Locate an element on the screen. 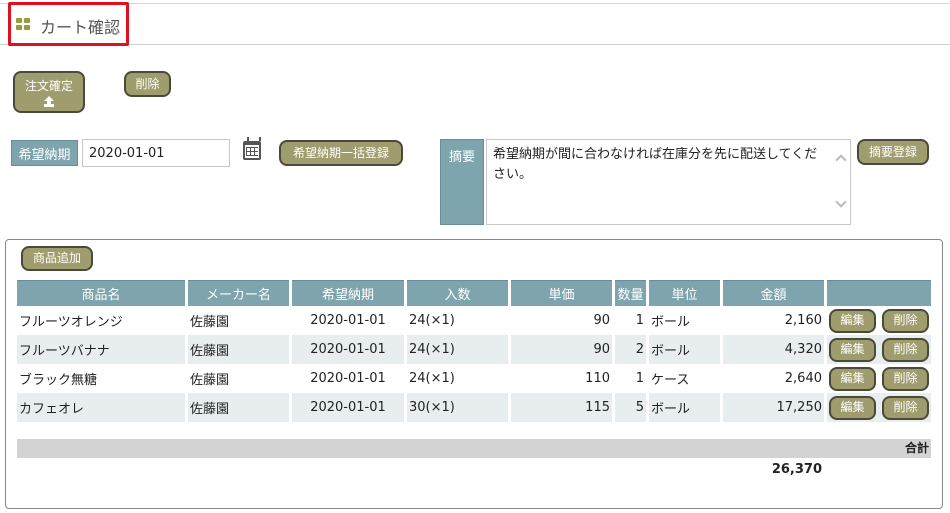  cell-product: カフェオレ is located at coordinates (101, 407).